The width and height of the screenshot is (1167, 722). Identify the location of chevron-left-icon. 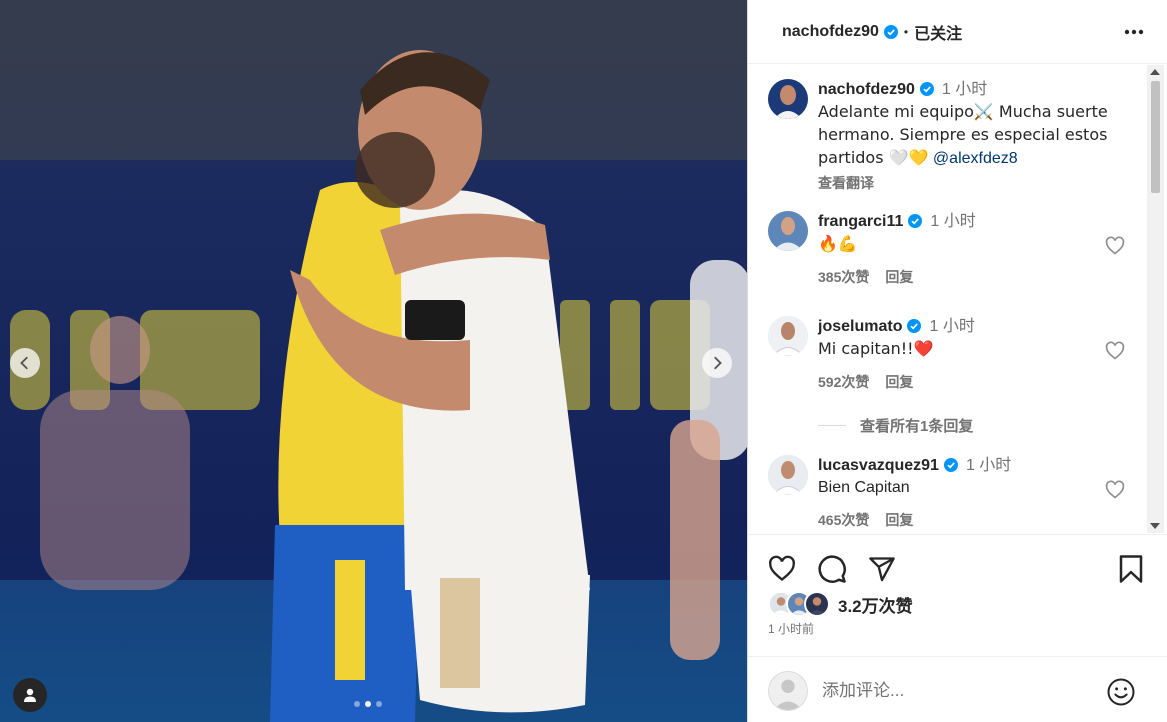
(24, 363).